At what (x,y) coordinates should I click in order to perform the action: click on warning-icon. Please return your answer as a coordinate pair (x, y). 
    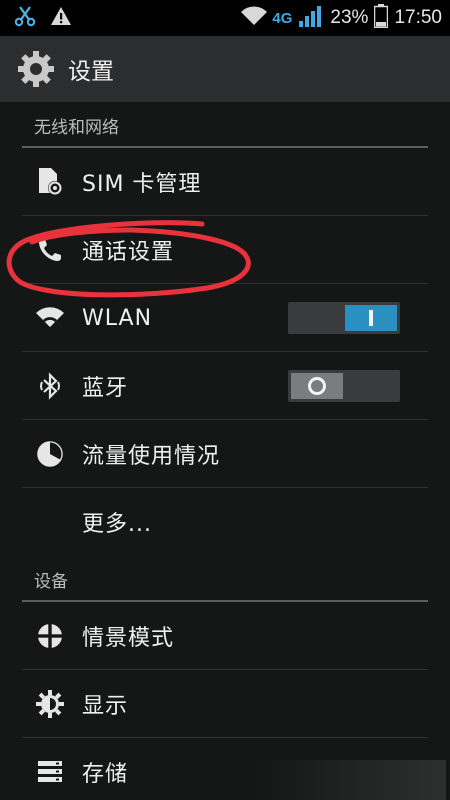
    Looking at the image, I should click on (61, 18).